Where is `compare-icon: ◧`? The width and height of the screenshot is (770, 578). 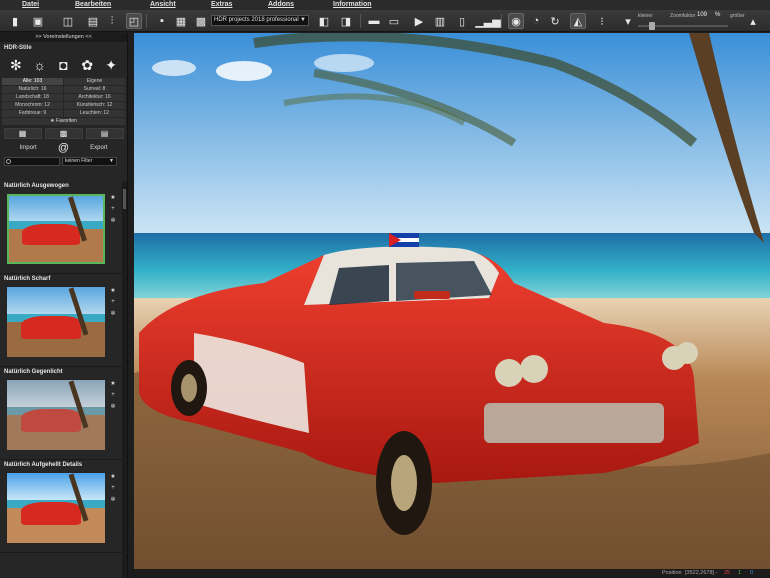 compare-icon: ◧ is located at coordinates (324, 21).